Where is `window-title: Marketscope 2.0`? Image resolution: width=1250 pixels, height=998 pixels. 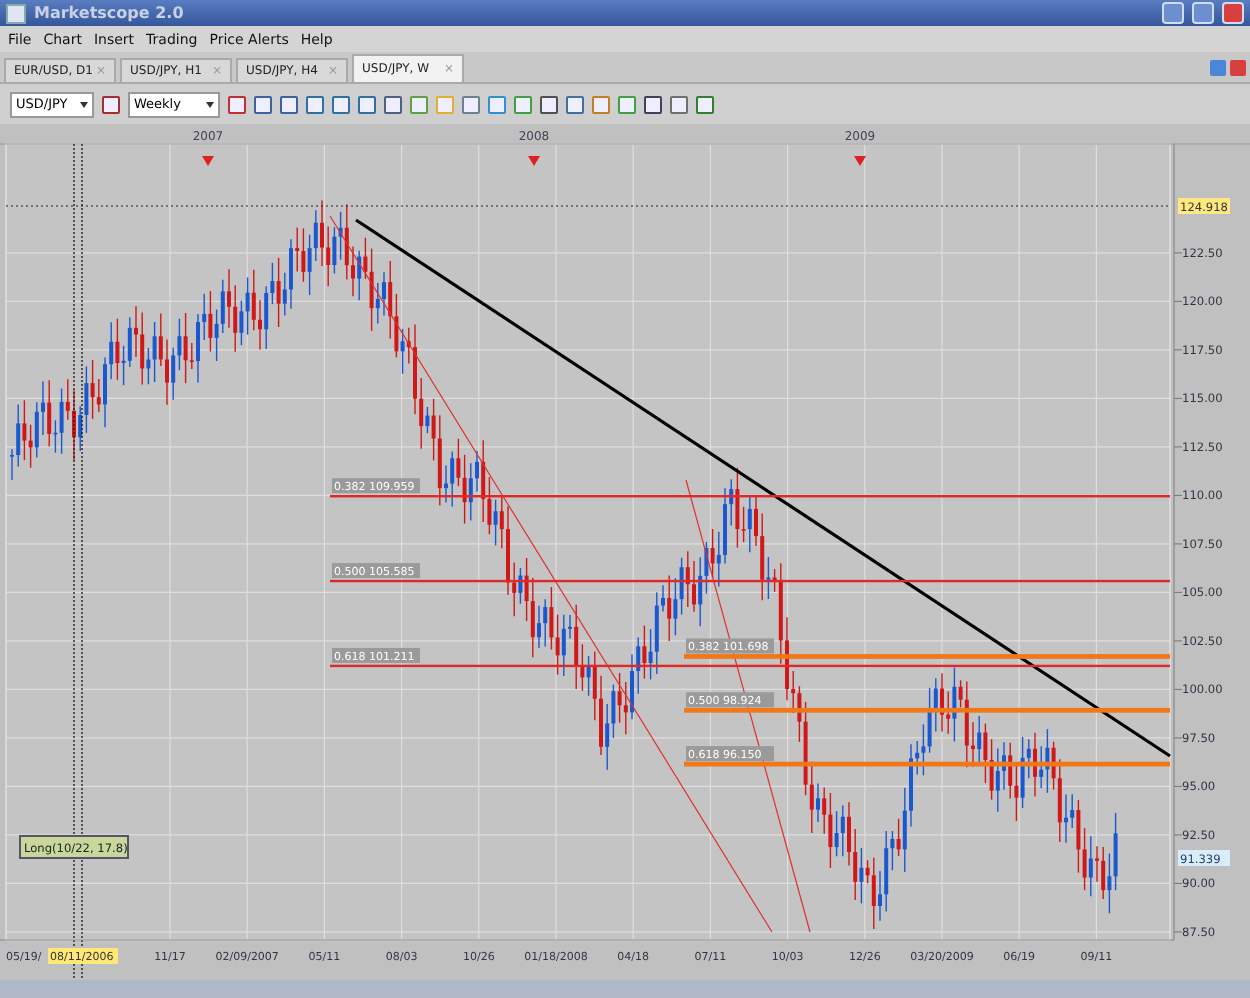 window-title: Marketscope 2.0 is located at coordinates (110, 13).